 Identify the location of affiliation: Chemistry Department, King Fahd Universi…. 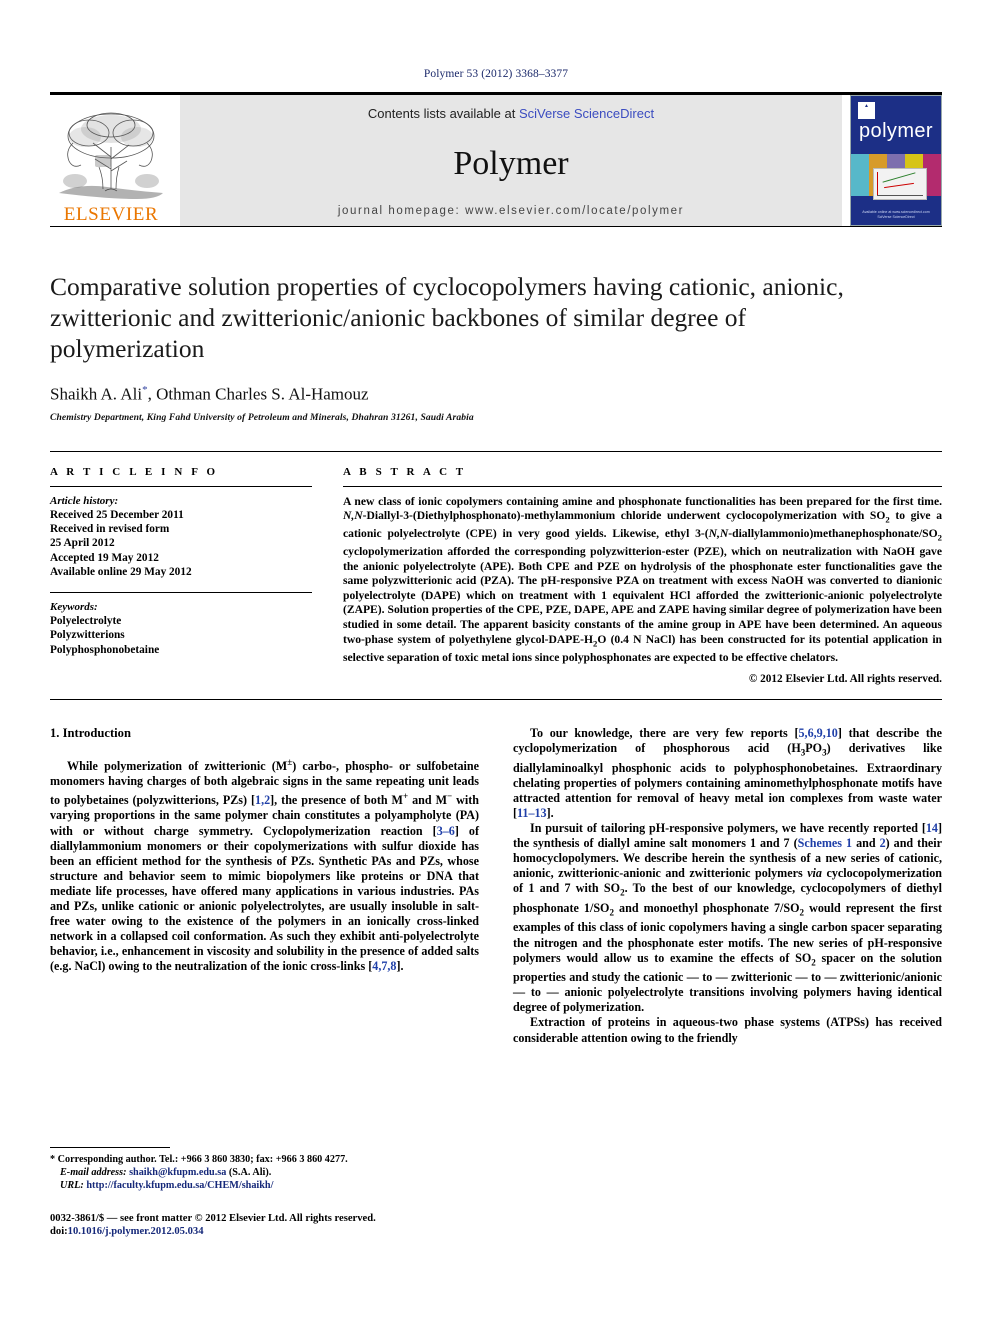
(262, 417).